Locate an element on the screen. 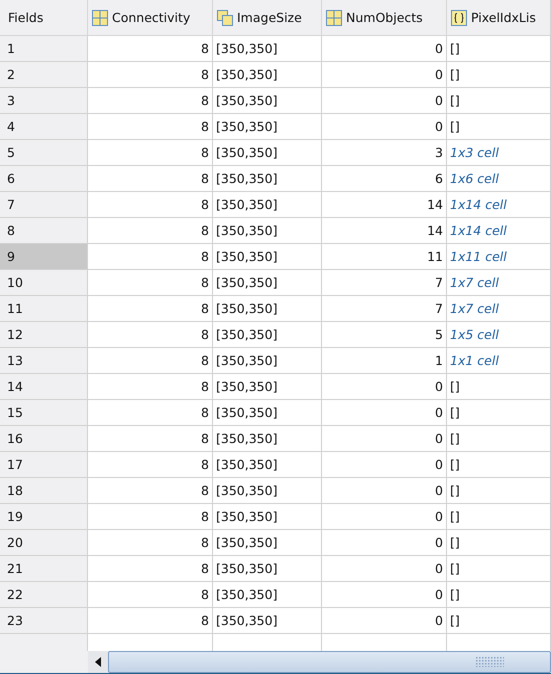  table-cell: 1 is located at coordinates (384, 361).